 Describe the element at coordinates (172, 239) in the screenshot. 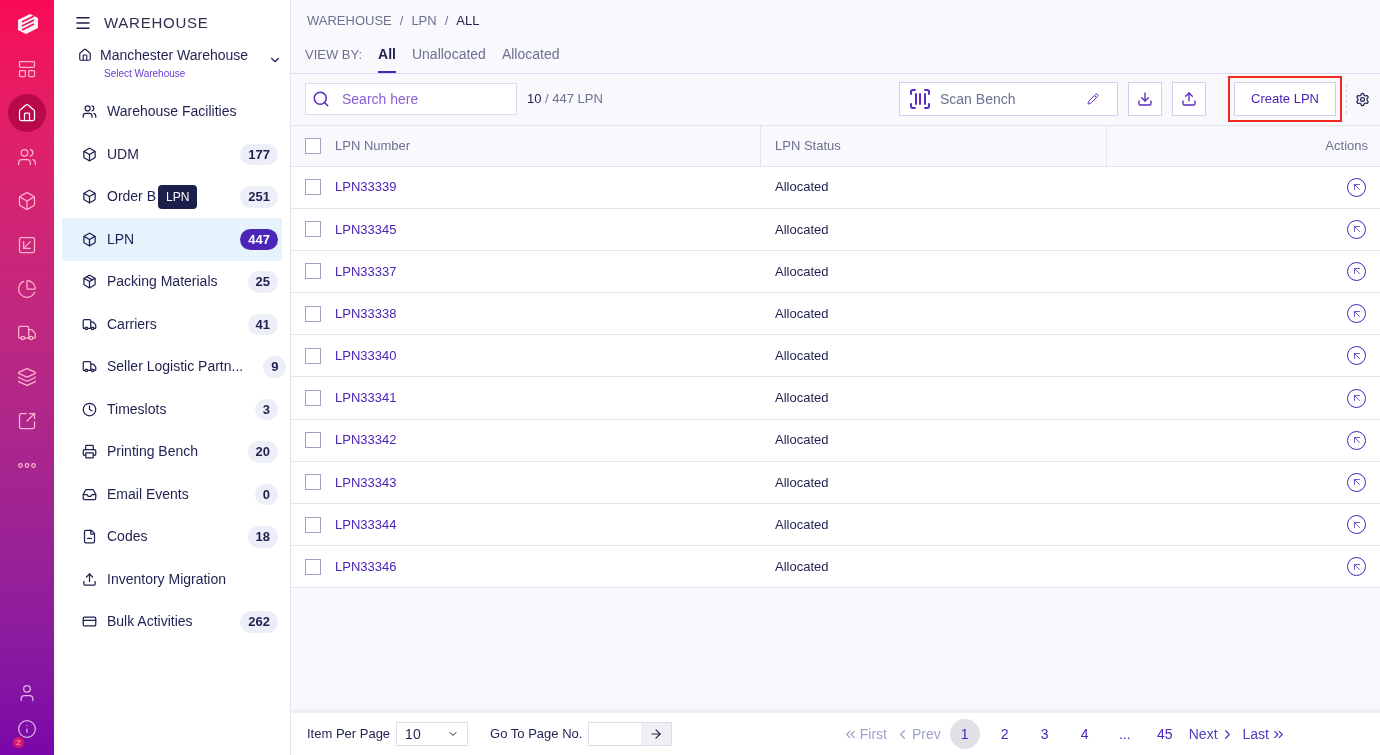

I see `nav-item: LPN 447` at that location.